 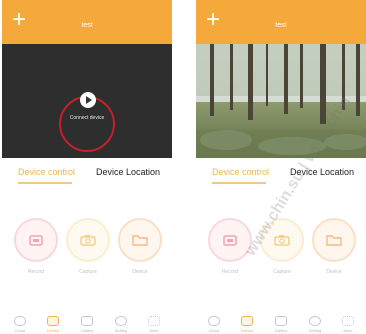 What do you see at coordinates (87, 118) in the screenshot?
I see `connect-device-label: Connect device` at bounding box center [87, 118].